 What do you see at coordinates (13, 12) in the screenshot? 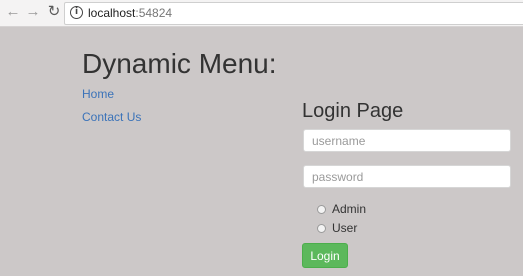
I see `arrow-left-icon: ←` at bounding box center [13, 12].